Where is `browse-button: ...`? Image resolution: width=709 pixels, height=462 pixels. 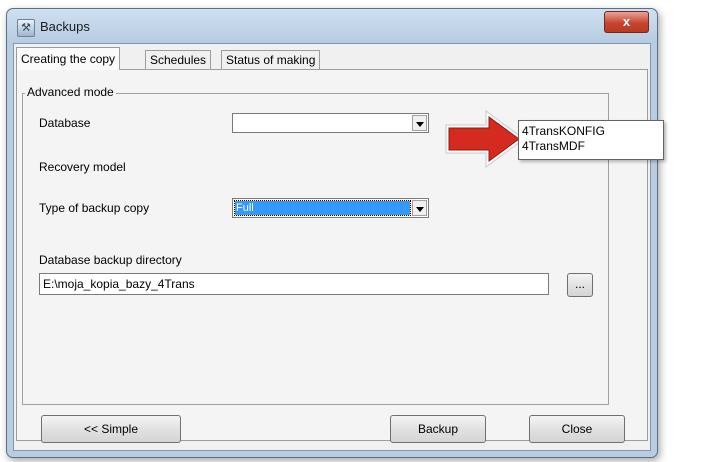
browse-button: ... is located at coordinates (580, 285).